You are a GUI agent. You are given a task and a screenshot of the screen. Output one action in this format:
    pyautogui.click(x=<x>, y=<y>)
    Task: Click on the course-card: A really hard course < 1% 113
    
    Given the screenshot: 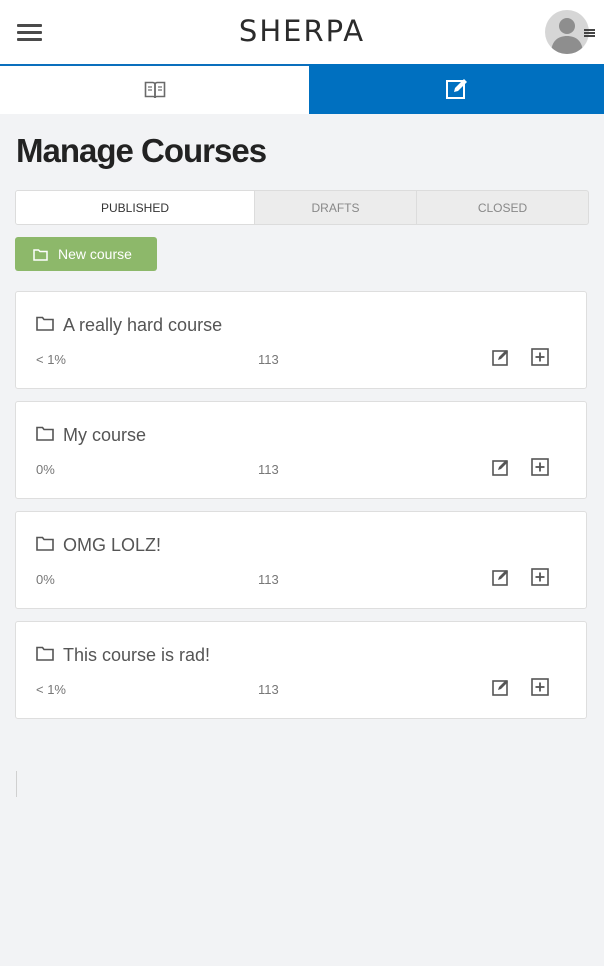 What is the action you would take?
    pyautogui.click(x=301, y=340)
    